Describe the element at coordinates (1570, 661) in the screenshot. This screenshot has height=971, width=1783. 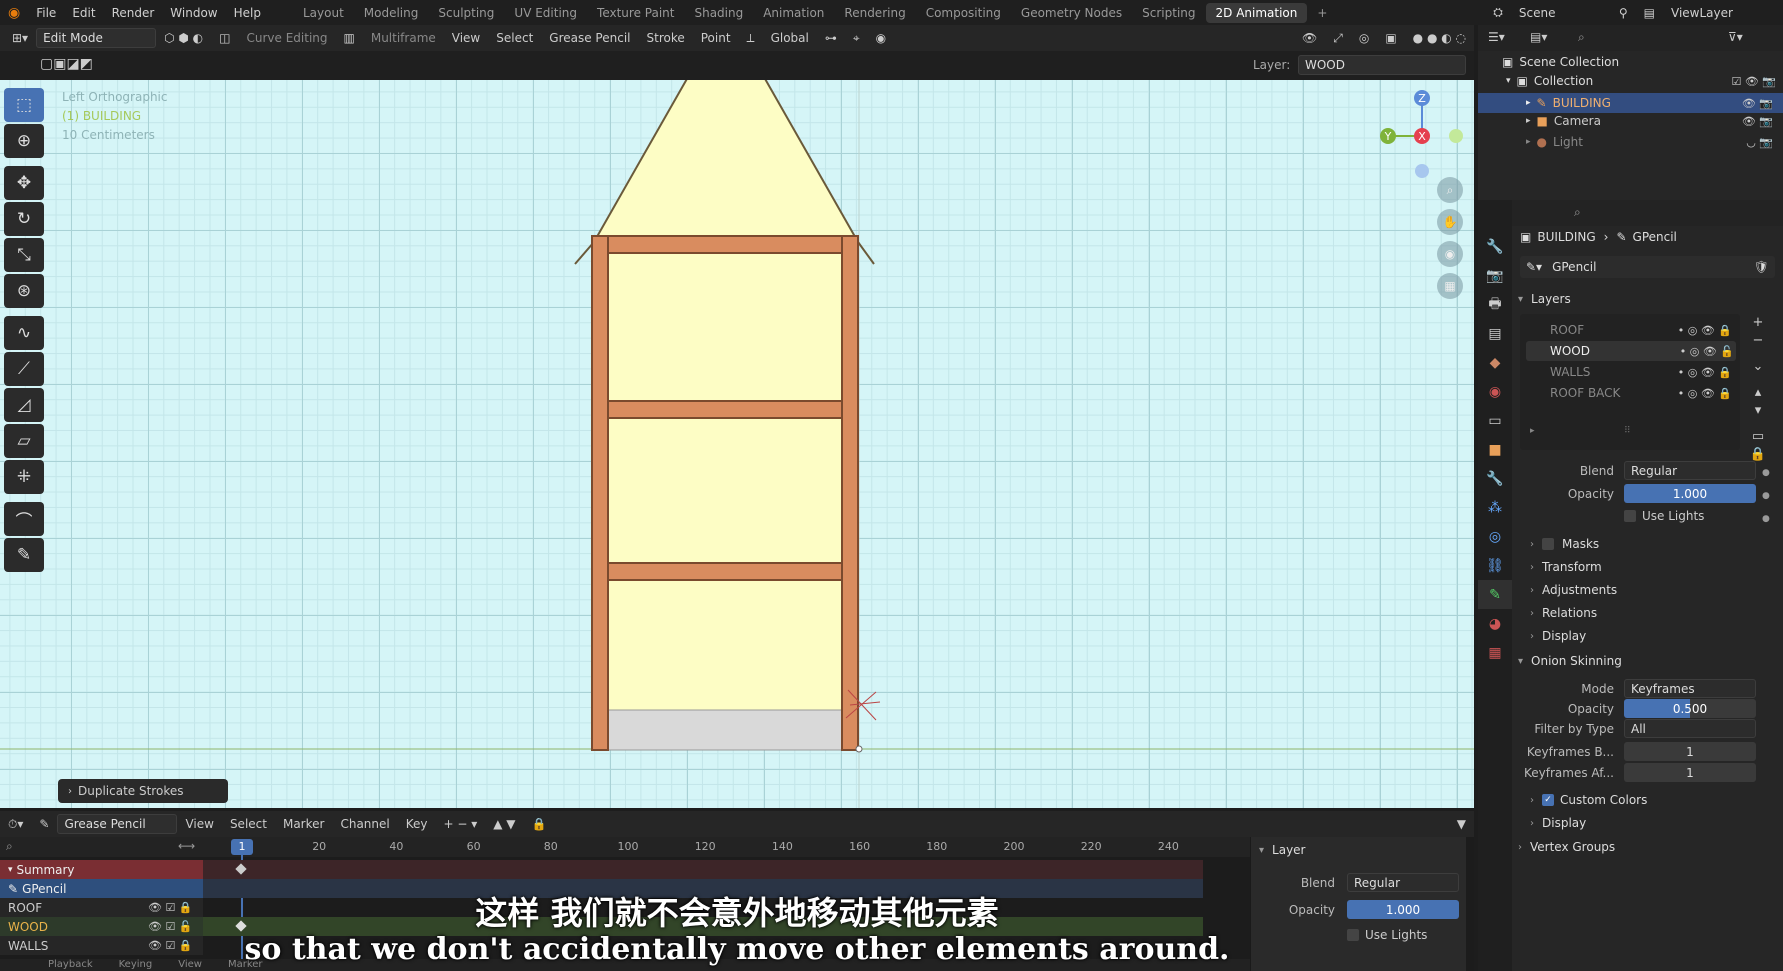
I see `onion-skinning-panel-header: ▾ Onion Skinning` at that location.